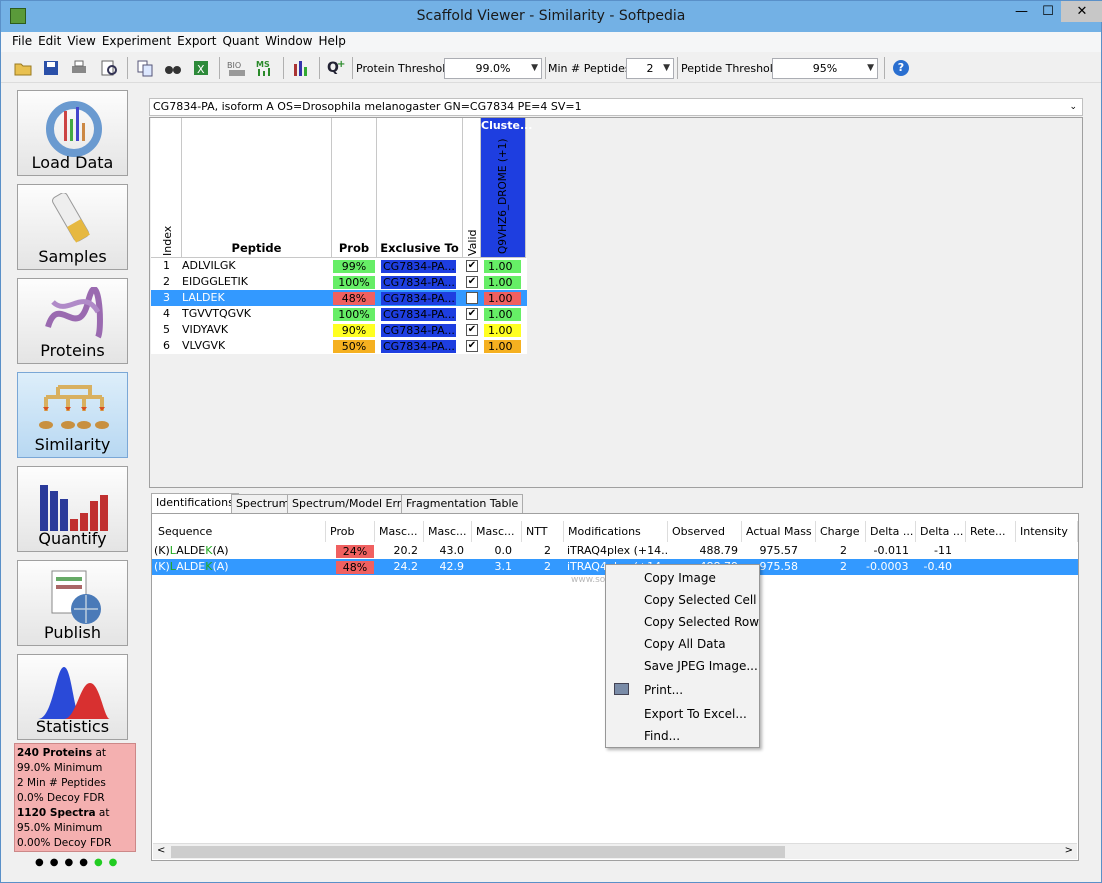 The image size is (1102, 883). I want to click on menu-copy-image: Copy Image, so click(680, 578).